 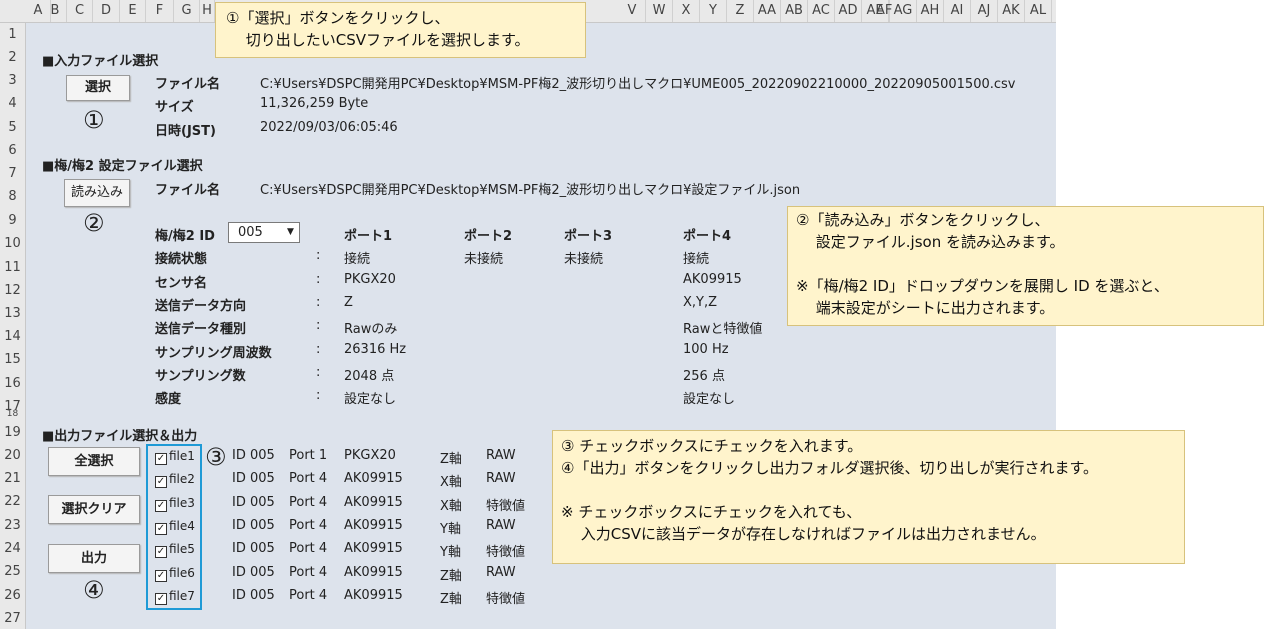 I want to click on file-checkbox-5: ✓ file5, so click(x=175, y=550).